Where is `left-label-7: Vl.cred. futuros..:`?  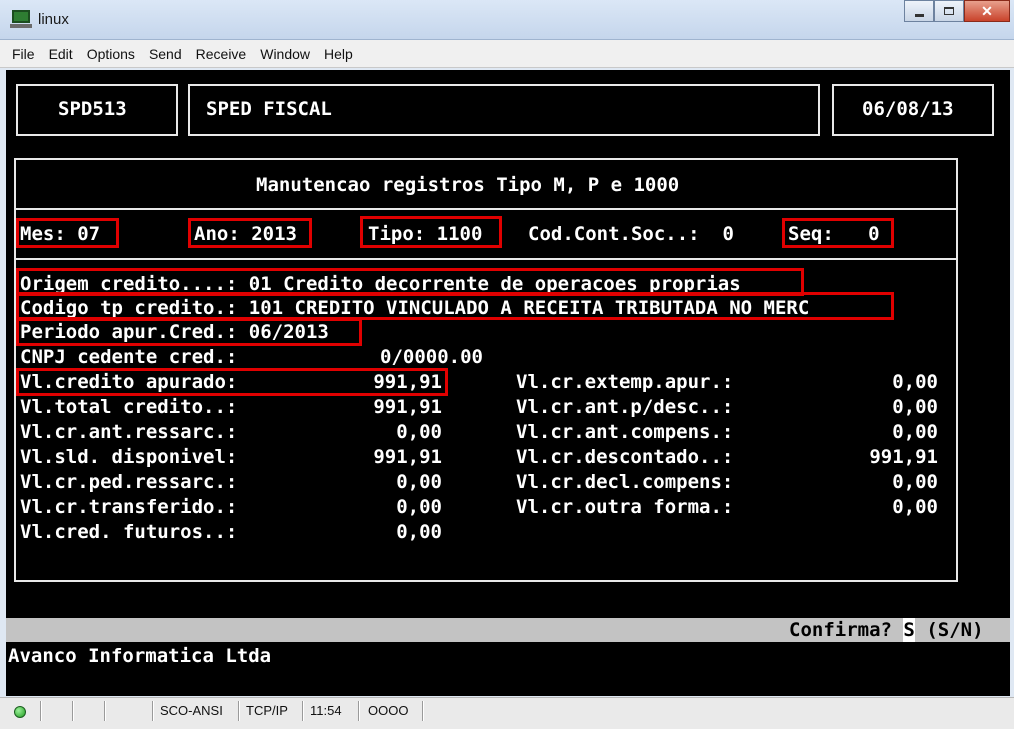 left-label-7: Vl.cred. futuros..: is located at coordinates (129, 532).